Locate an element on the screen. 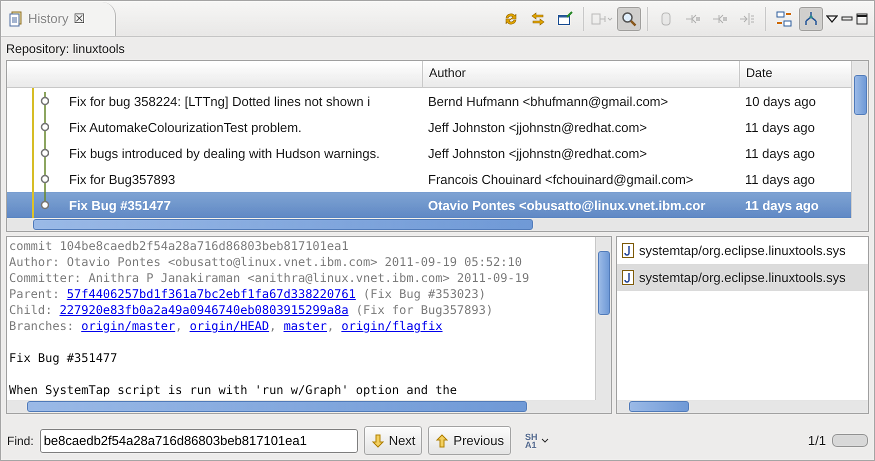 The width and height of the screenshot is (875, 461). commit-row: Fix for Bug357893 Francois Chouinard <fchouinard@gmail.com> 11 days ago is located at coordinates (429, 179).